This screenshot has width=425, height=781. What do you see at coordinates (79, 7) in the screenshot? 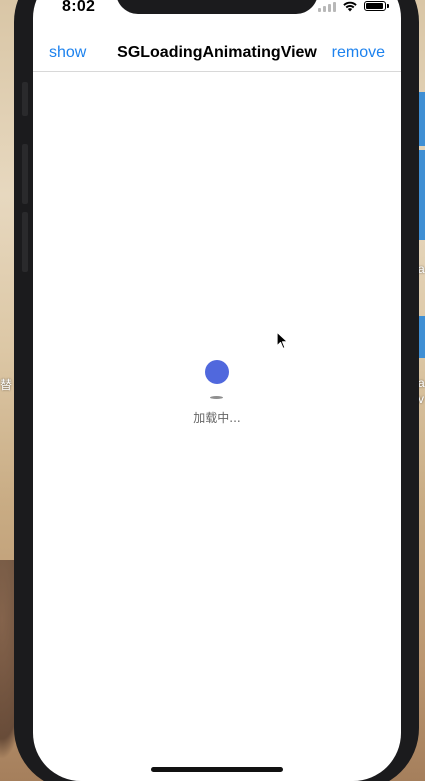
I see `status-time: 8:02` at bounding box center [79, 7].